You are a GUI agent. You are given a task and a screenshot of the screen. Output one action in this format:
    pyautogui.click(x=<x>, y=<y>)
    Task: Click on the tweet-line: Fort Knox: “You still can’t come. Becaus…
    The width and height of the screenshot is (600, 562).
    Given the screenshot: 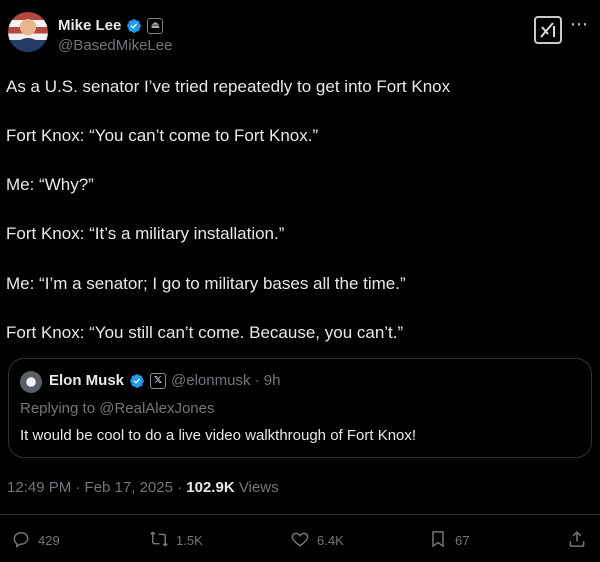 What is the action you would take?
    pyautogui.click(x=205, y=332)
    